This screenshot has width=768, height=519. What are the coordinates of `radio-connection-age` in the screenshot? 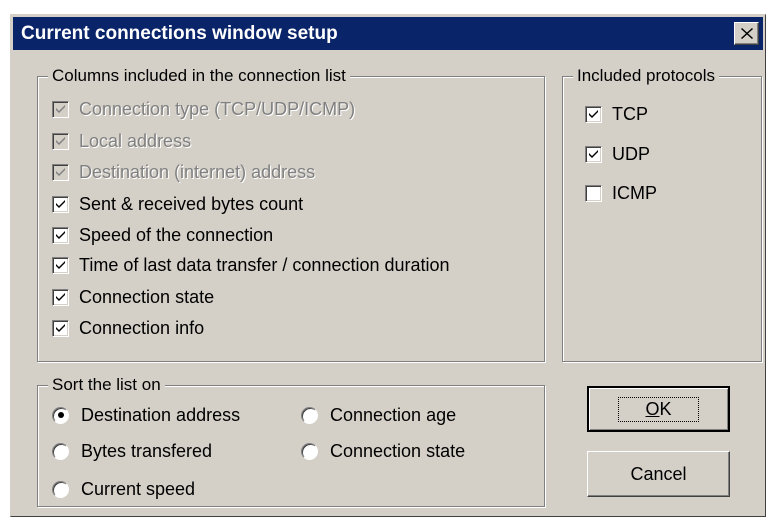 It's located at (309, 415).